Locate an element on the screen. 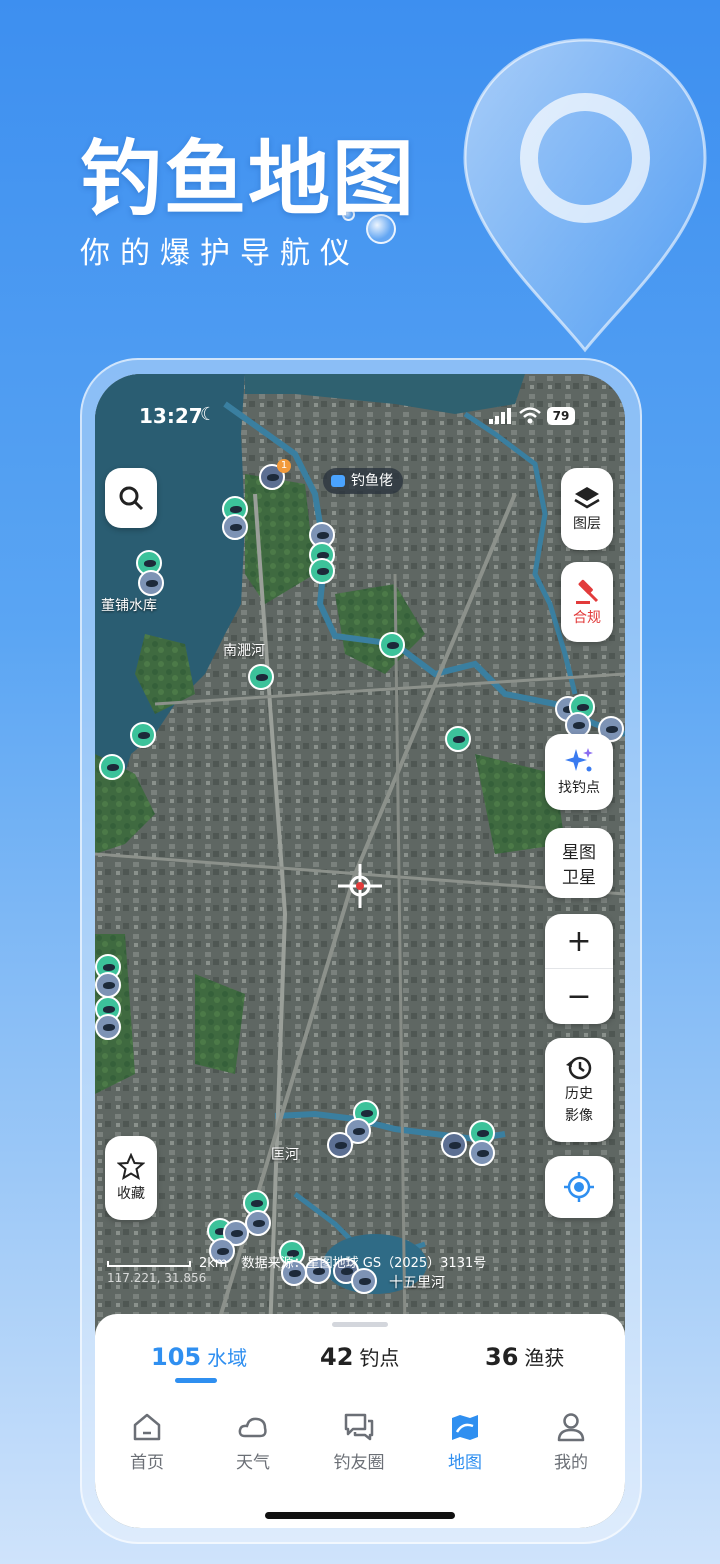 This screenshot has height=1564, width=720. search-icon is located at coordinates (131, 498).